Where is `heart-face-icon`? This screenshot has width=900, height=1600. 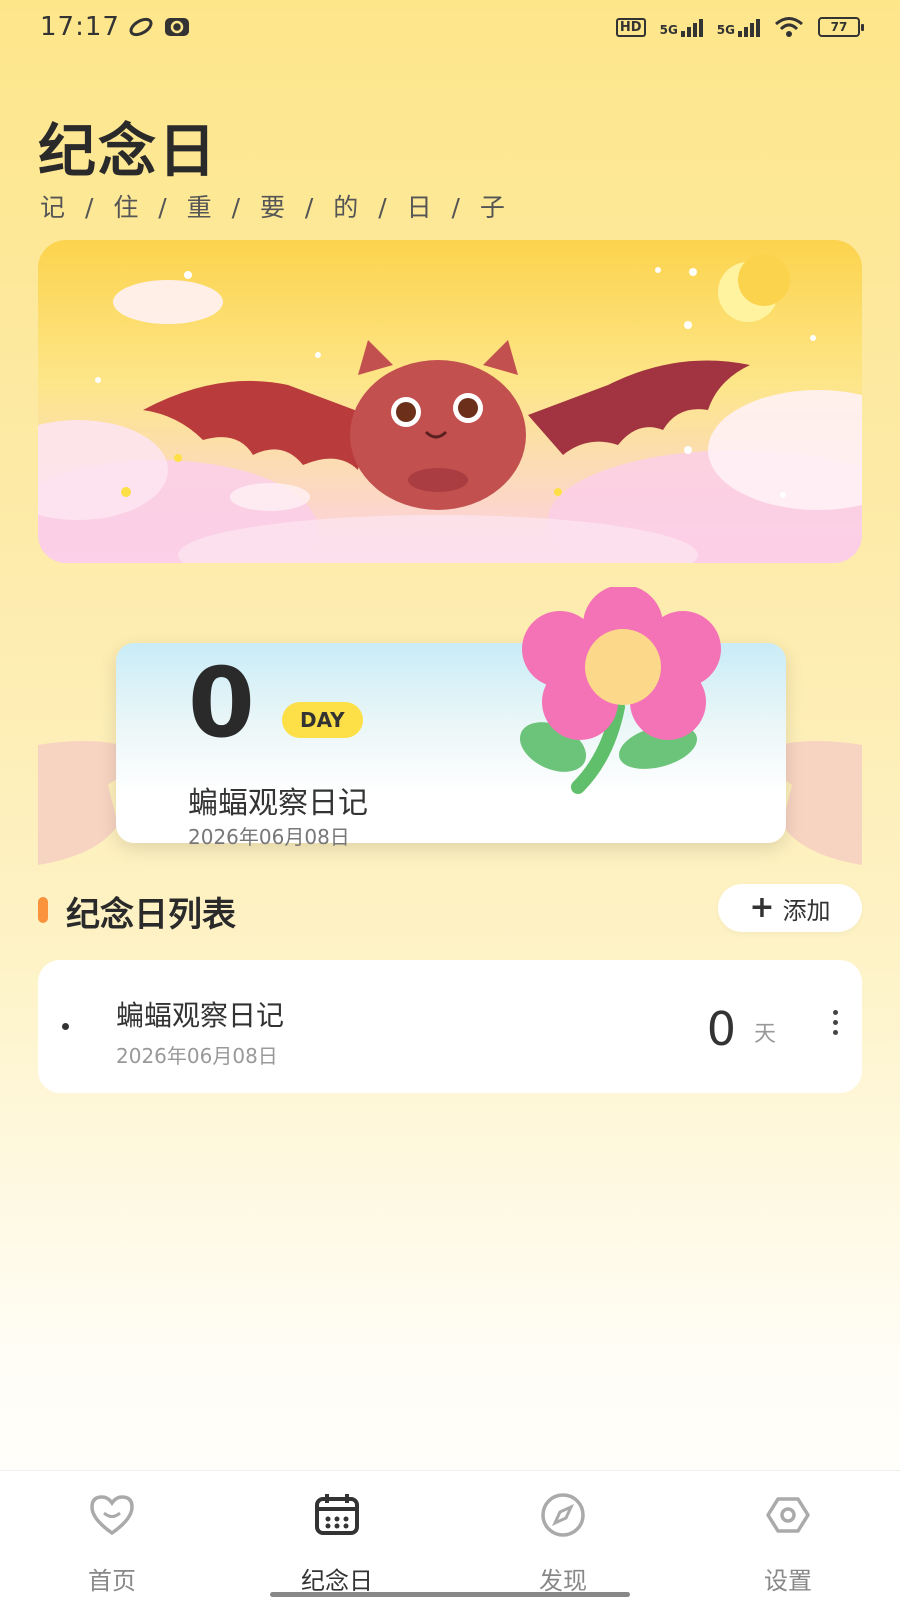 heart-face-icon is located at coordinates (112, 1515).